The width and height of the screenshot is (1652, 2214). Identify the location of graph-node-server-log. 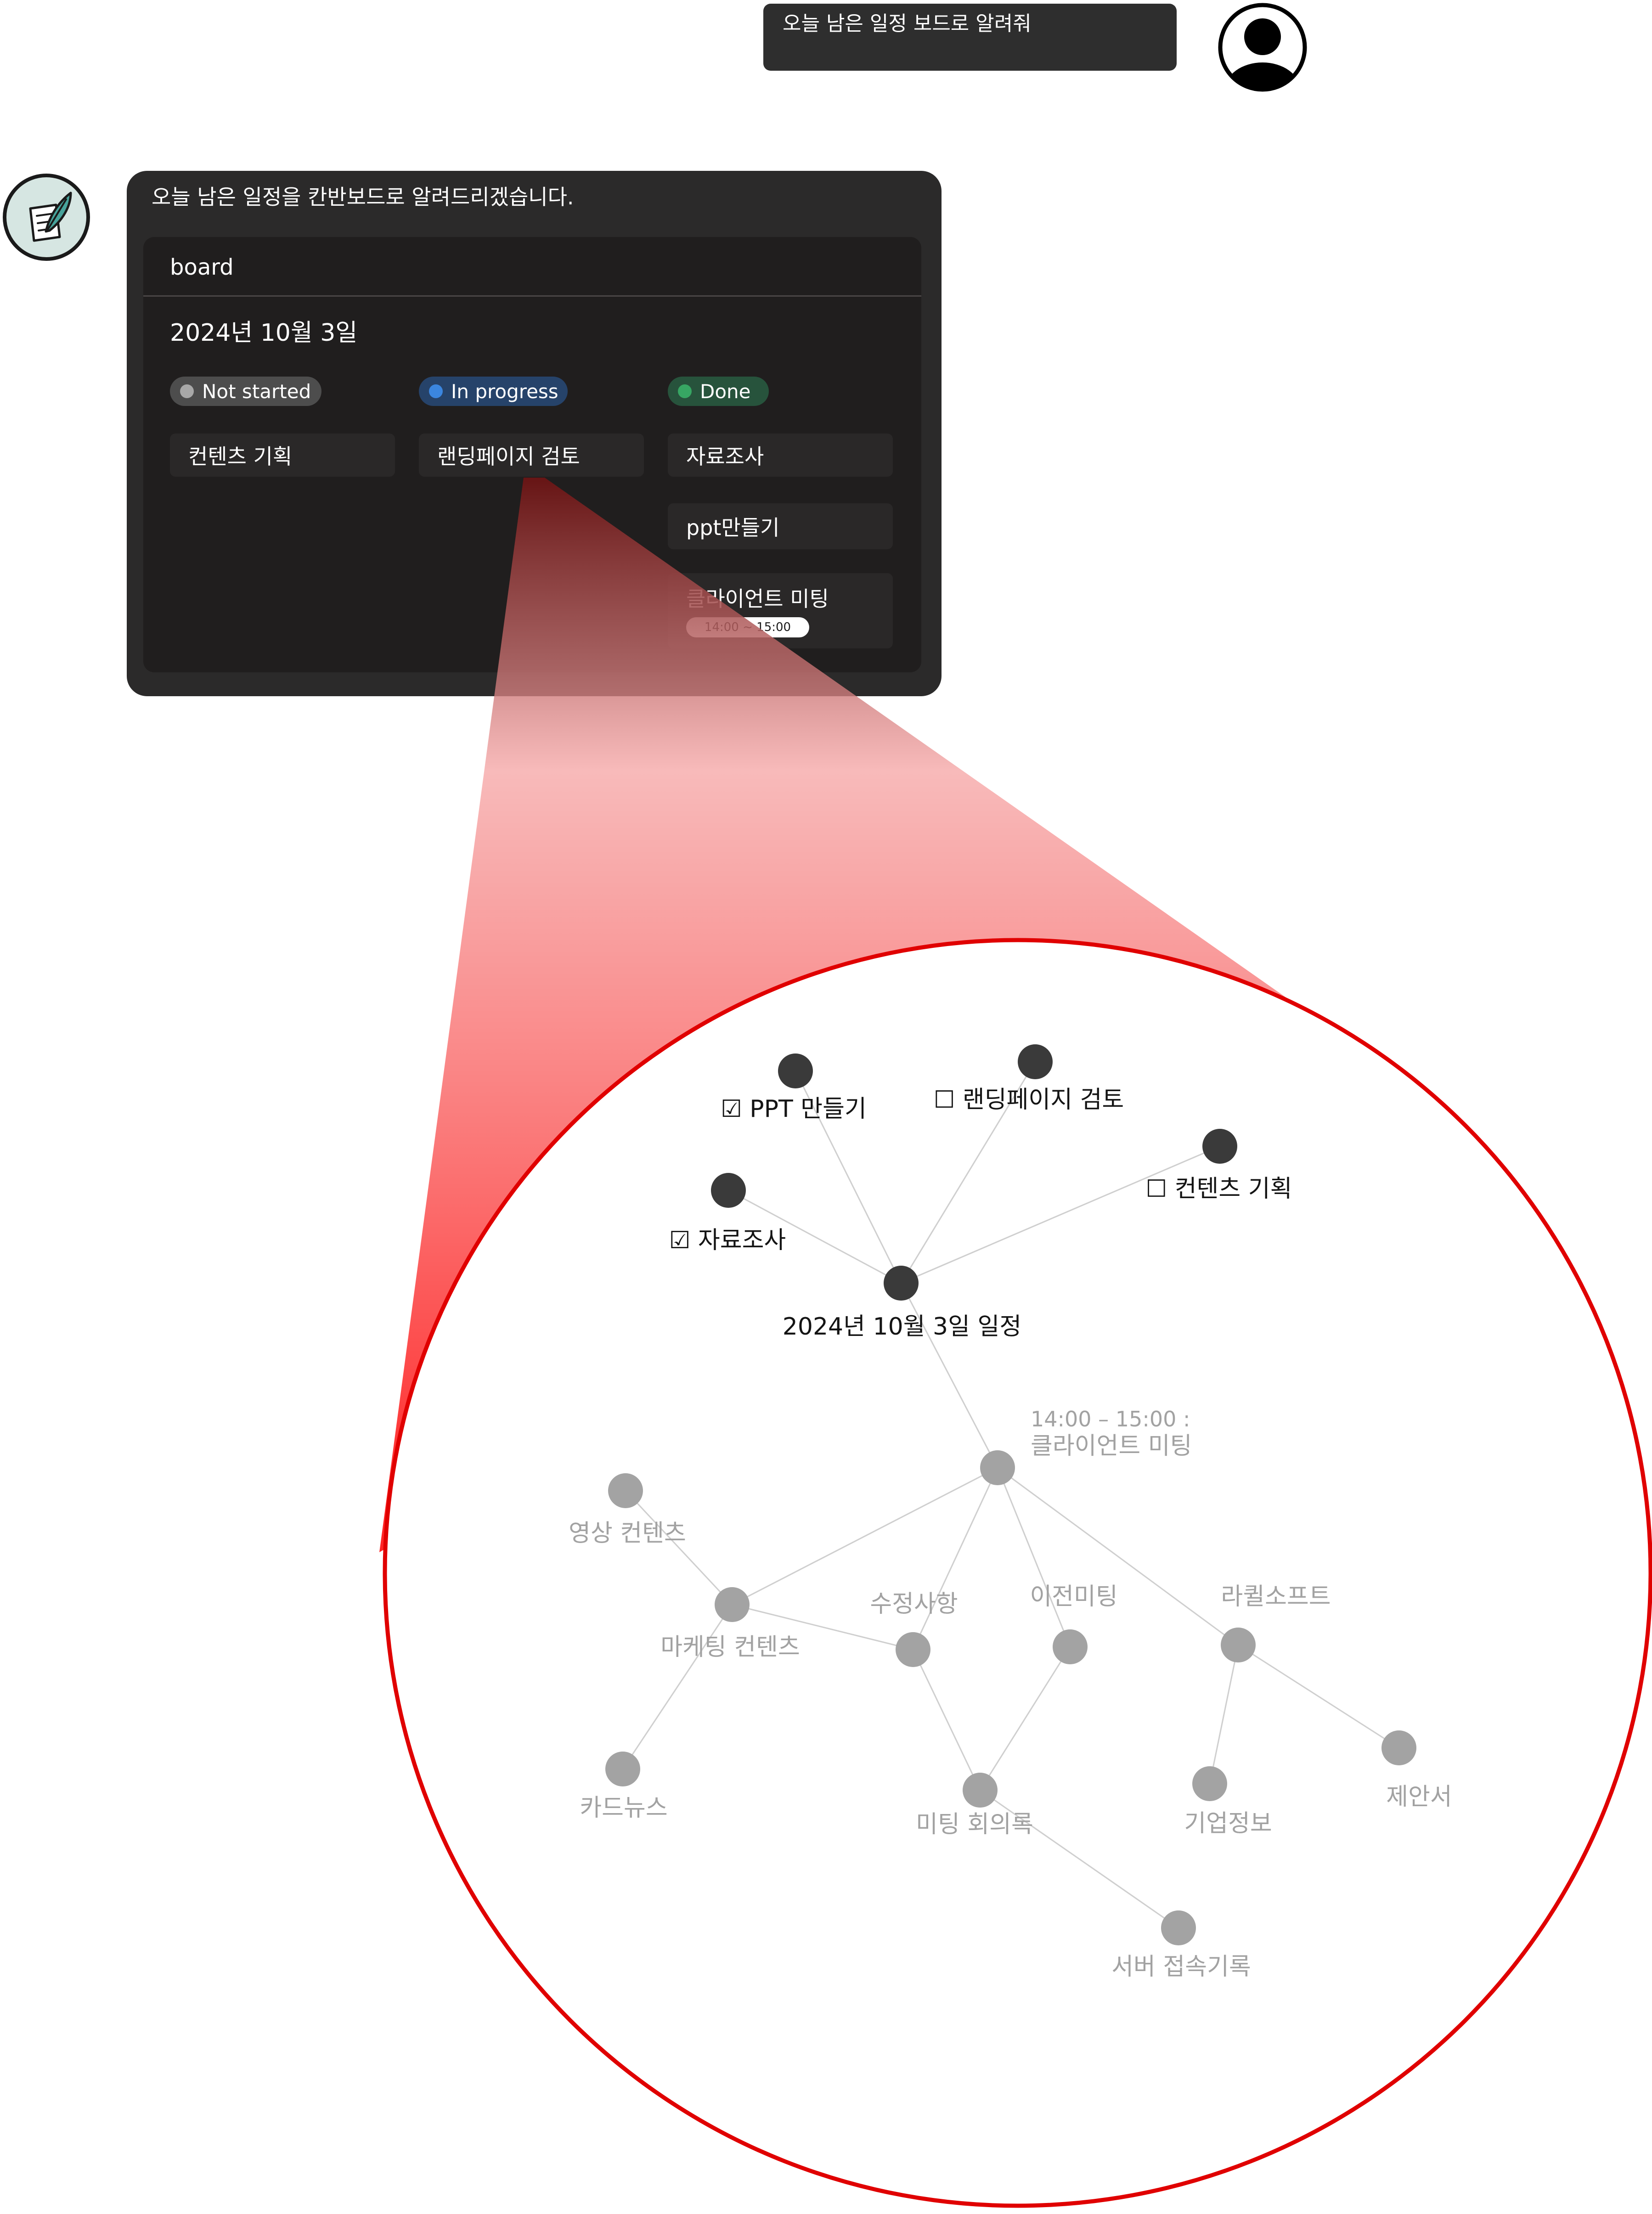
(1179, 1928).